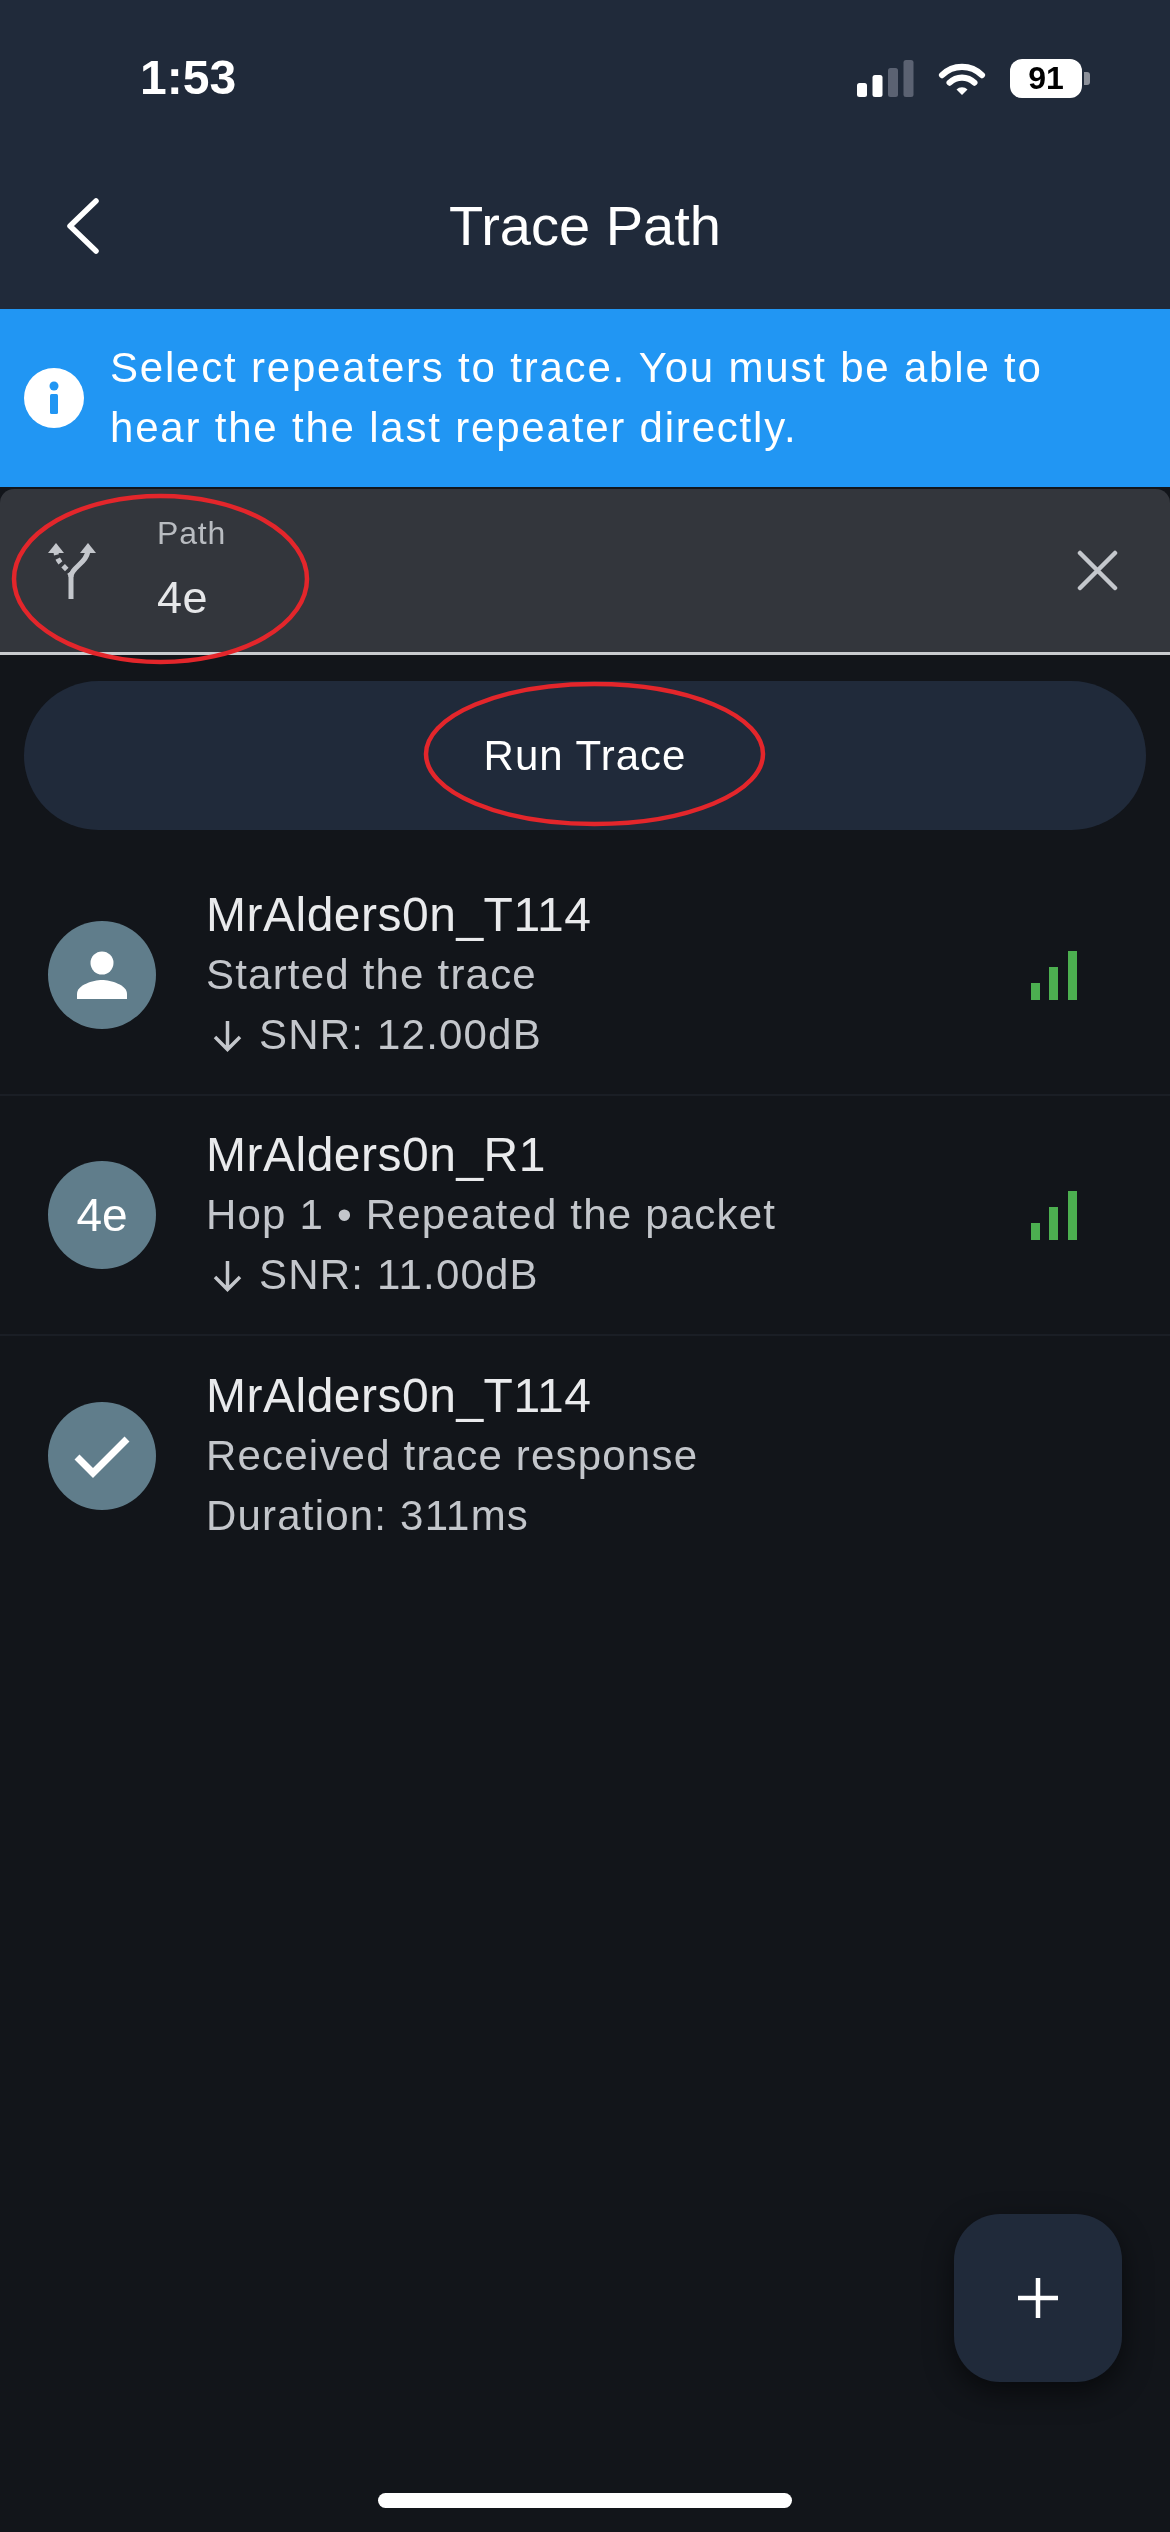 The width and height of the screenshot is (1170, 2532). What do you see at coordinates (192, 533) in the screenshot?
I see `field-label: Path` at bounding box center [192, 533].